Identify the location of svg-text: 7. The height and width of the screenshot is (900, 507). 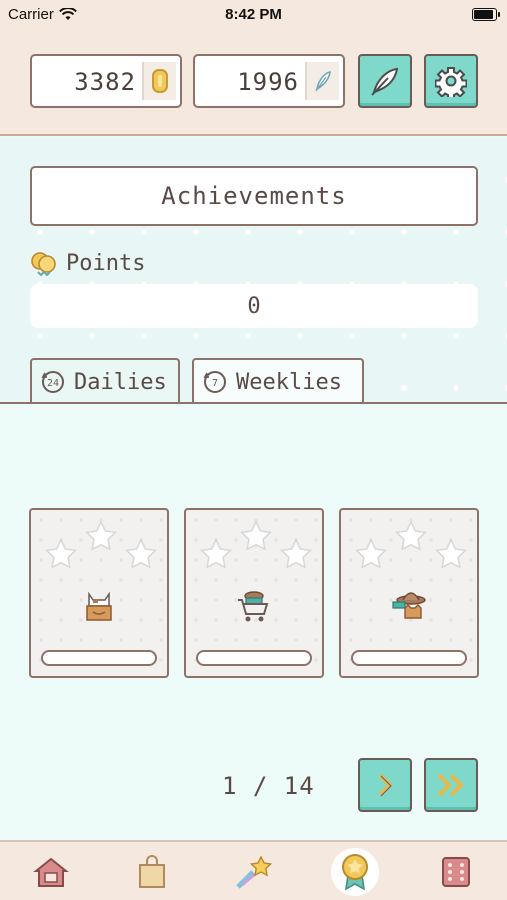
(215, 383).